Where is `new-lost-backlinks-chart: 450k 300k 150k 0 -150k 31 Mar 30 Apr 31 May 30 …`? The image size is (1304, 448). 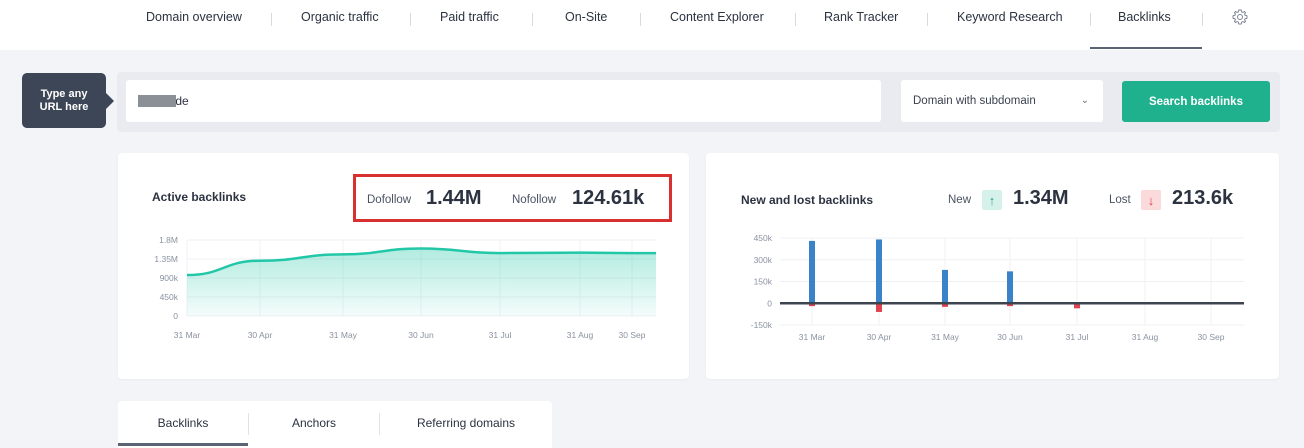 new-lost-backlinks-chart: 450k 300k 150k 0 -150k 31 Mar 30 Apr 31 May 30 … is located at coordinates (997, 287).